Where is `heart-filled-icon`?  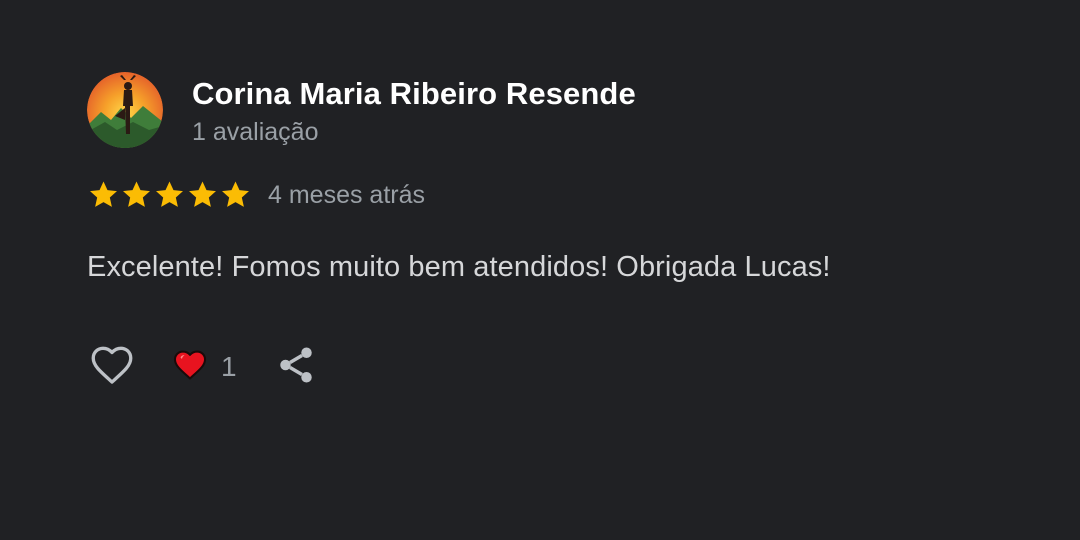 heart-filled-icon is located at coordinates (190, 367).